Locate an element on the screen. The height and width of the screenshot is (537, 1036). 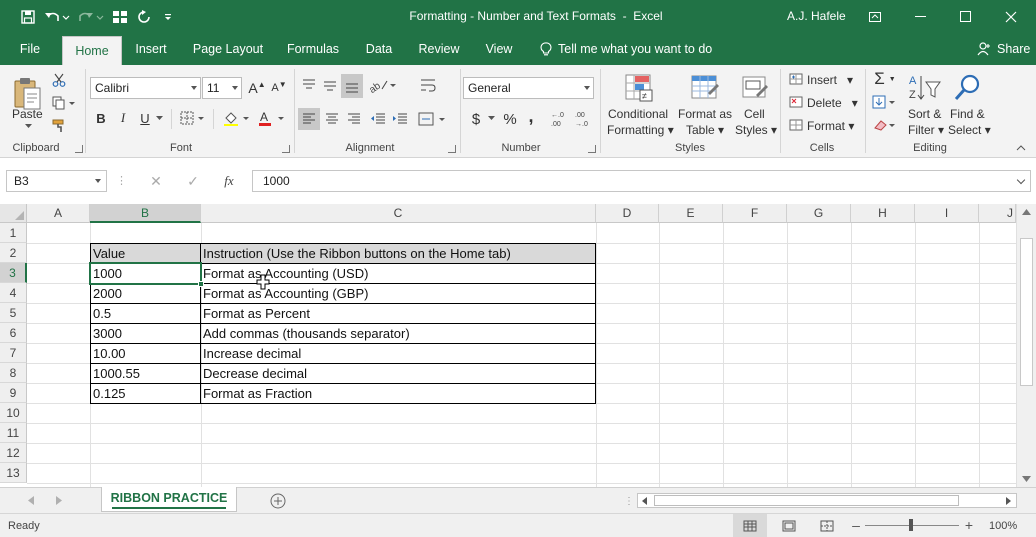
cell-c6: Add commas (thousands separator) is located at coordinates (398, 334).